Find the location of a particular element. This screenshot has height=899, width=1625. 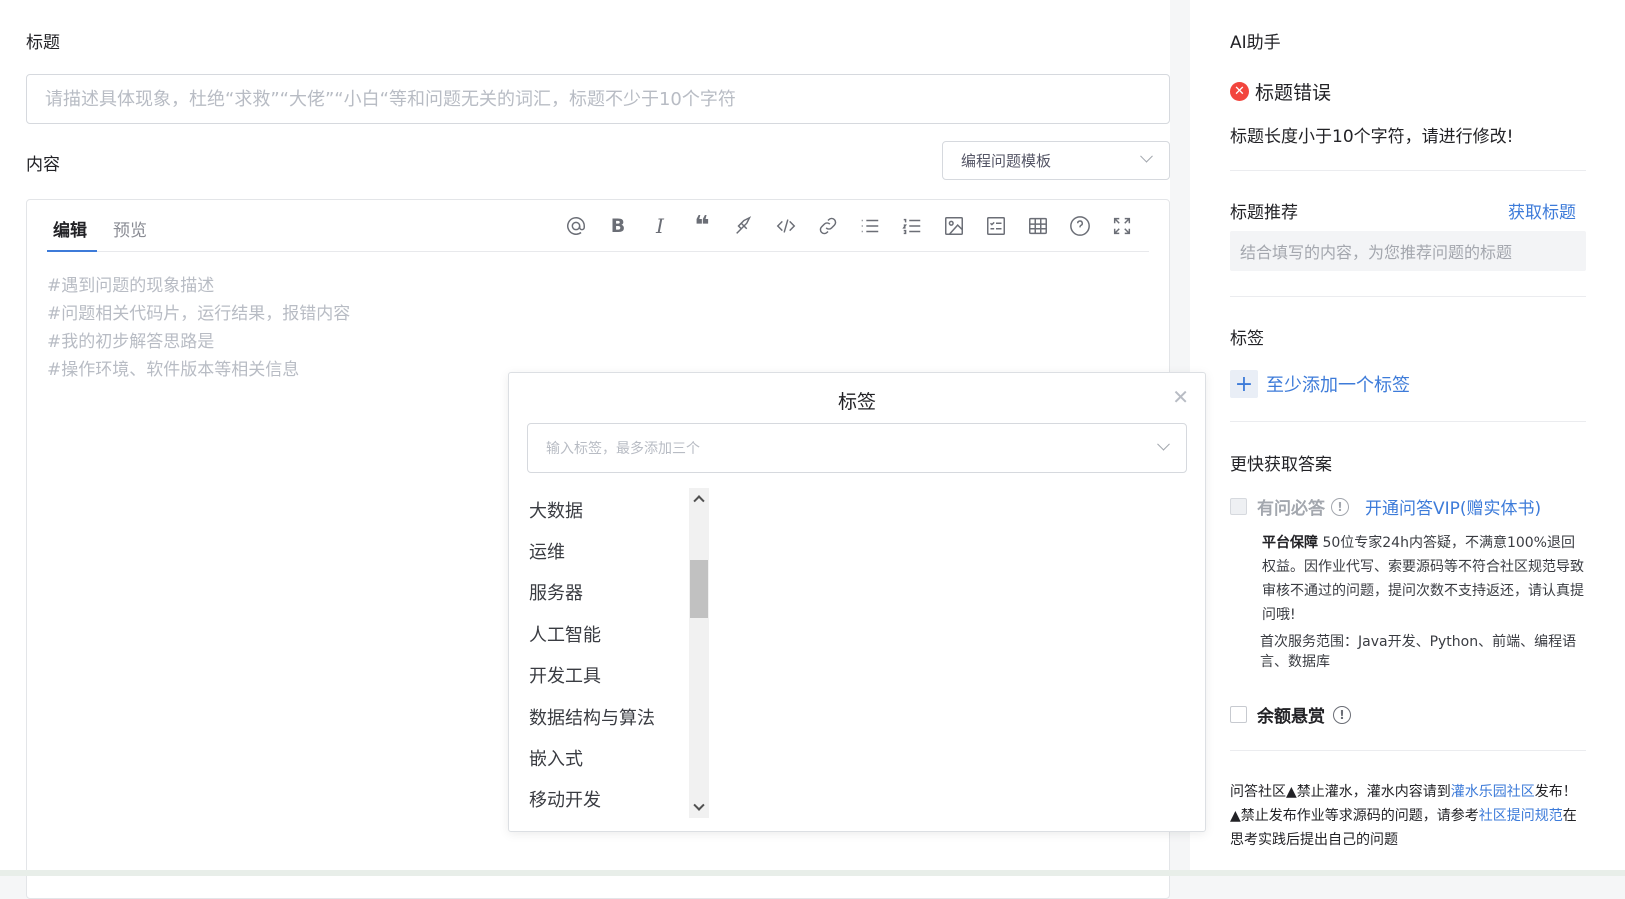

placeholder-line: #操作环境、软件版本等相关信息 is located at coordinates (173, 370).